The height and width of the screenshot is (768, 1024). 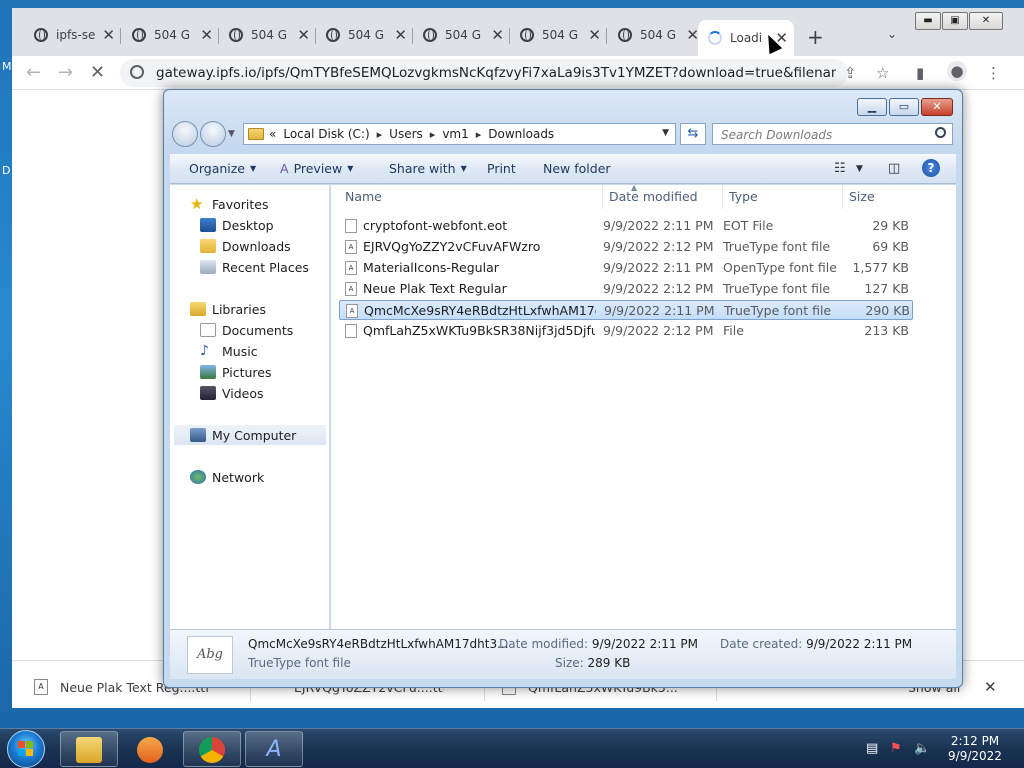 What do you see at coordinates (815, 37) in the screenshot?
I see `new-tab-button: +` at bounding box center [815, 37].